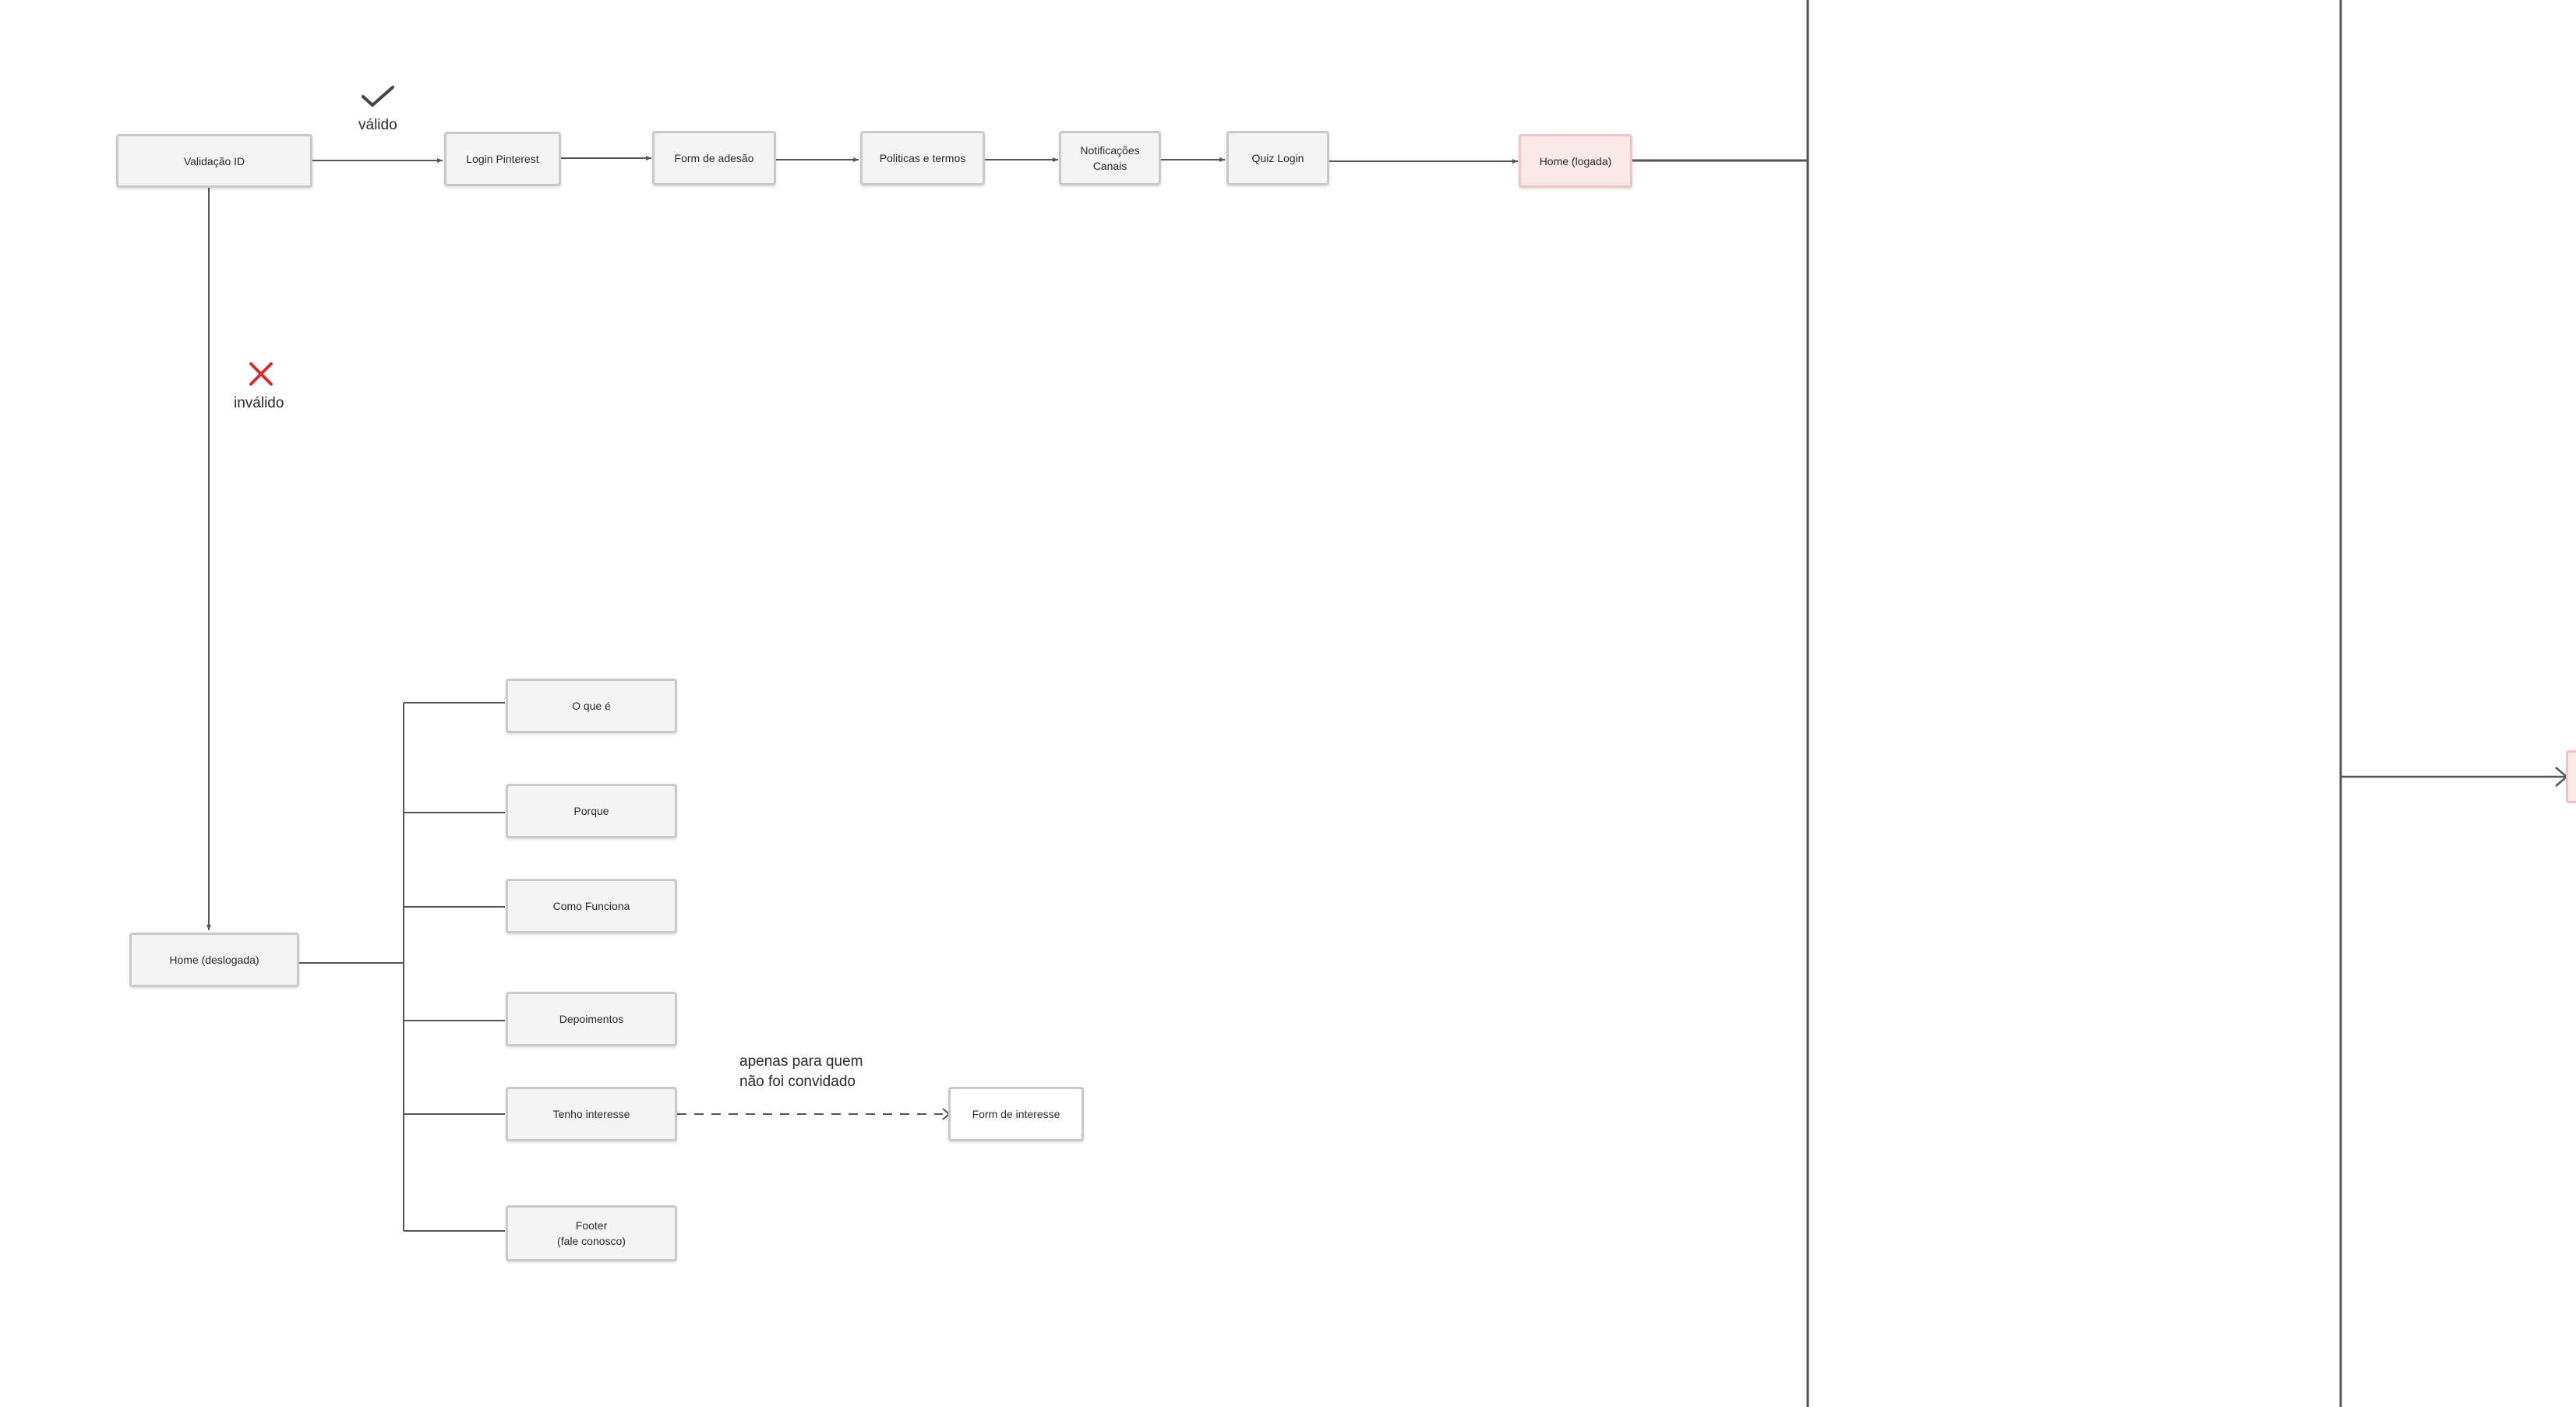 This screenshot has width=2576, height=1407. I want to click on node-home-deslogada: Home (deslogada), so click(214, 960).